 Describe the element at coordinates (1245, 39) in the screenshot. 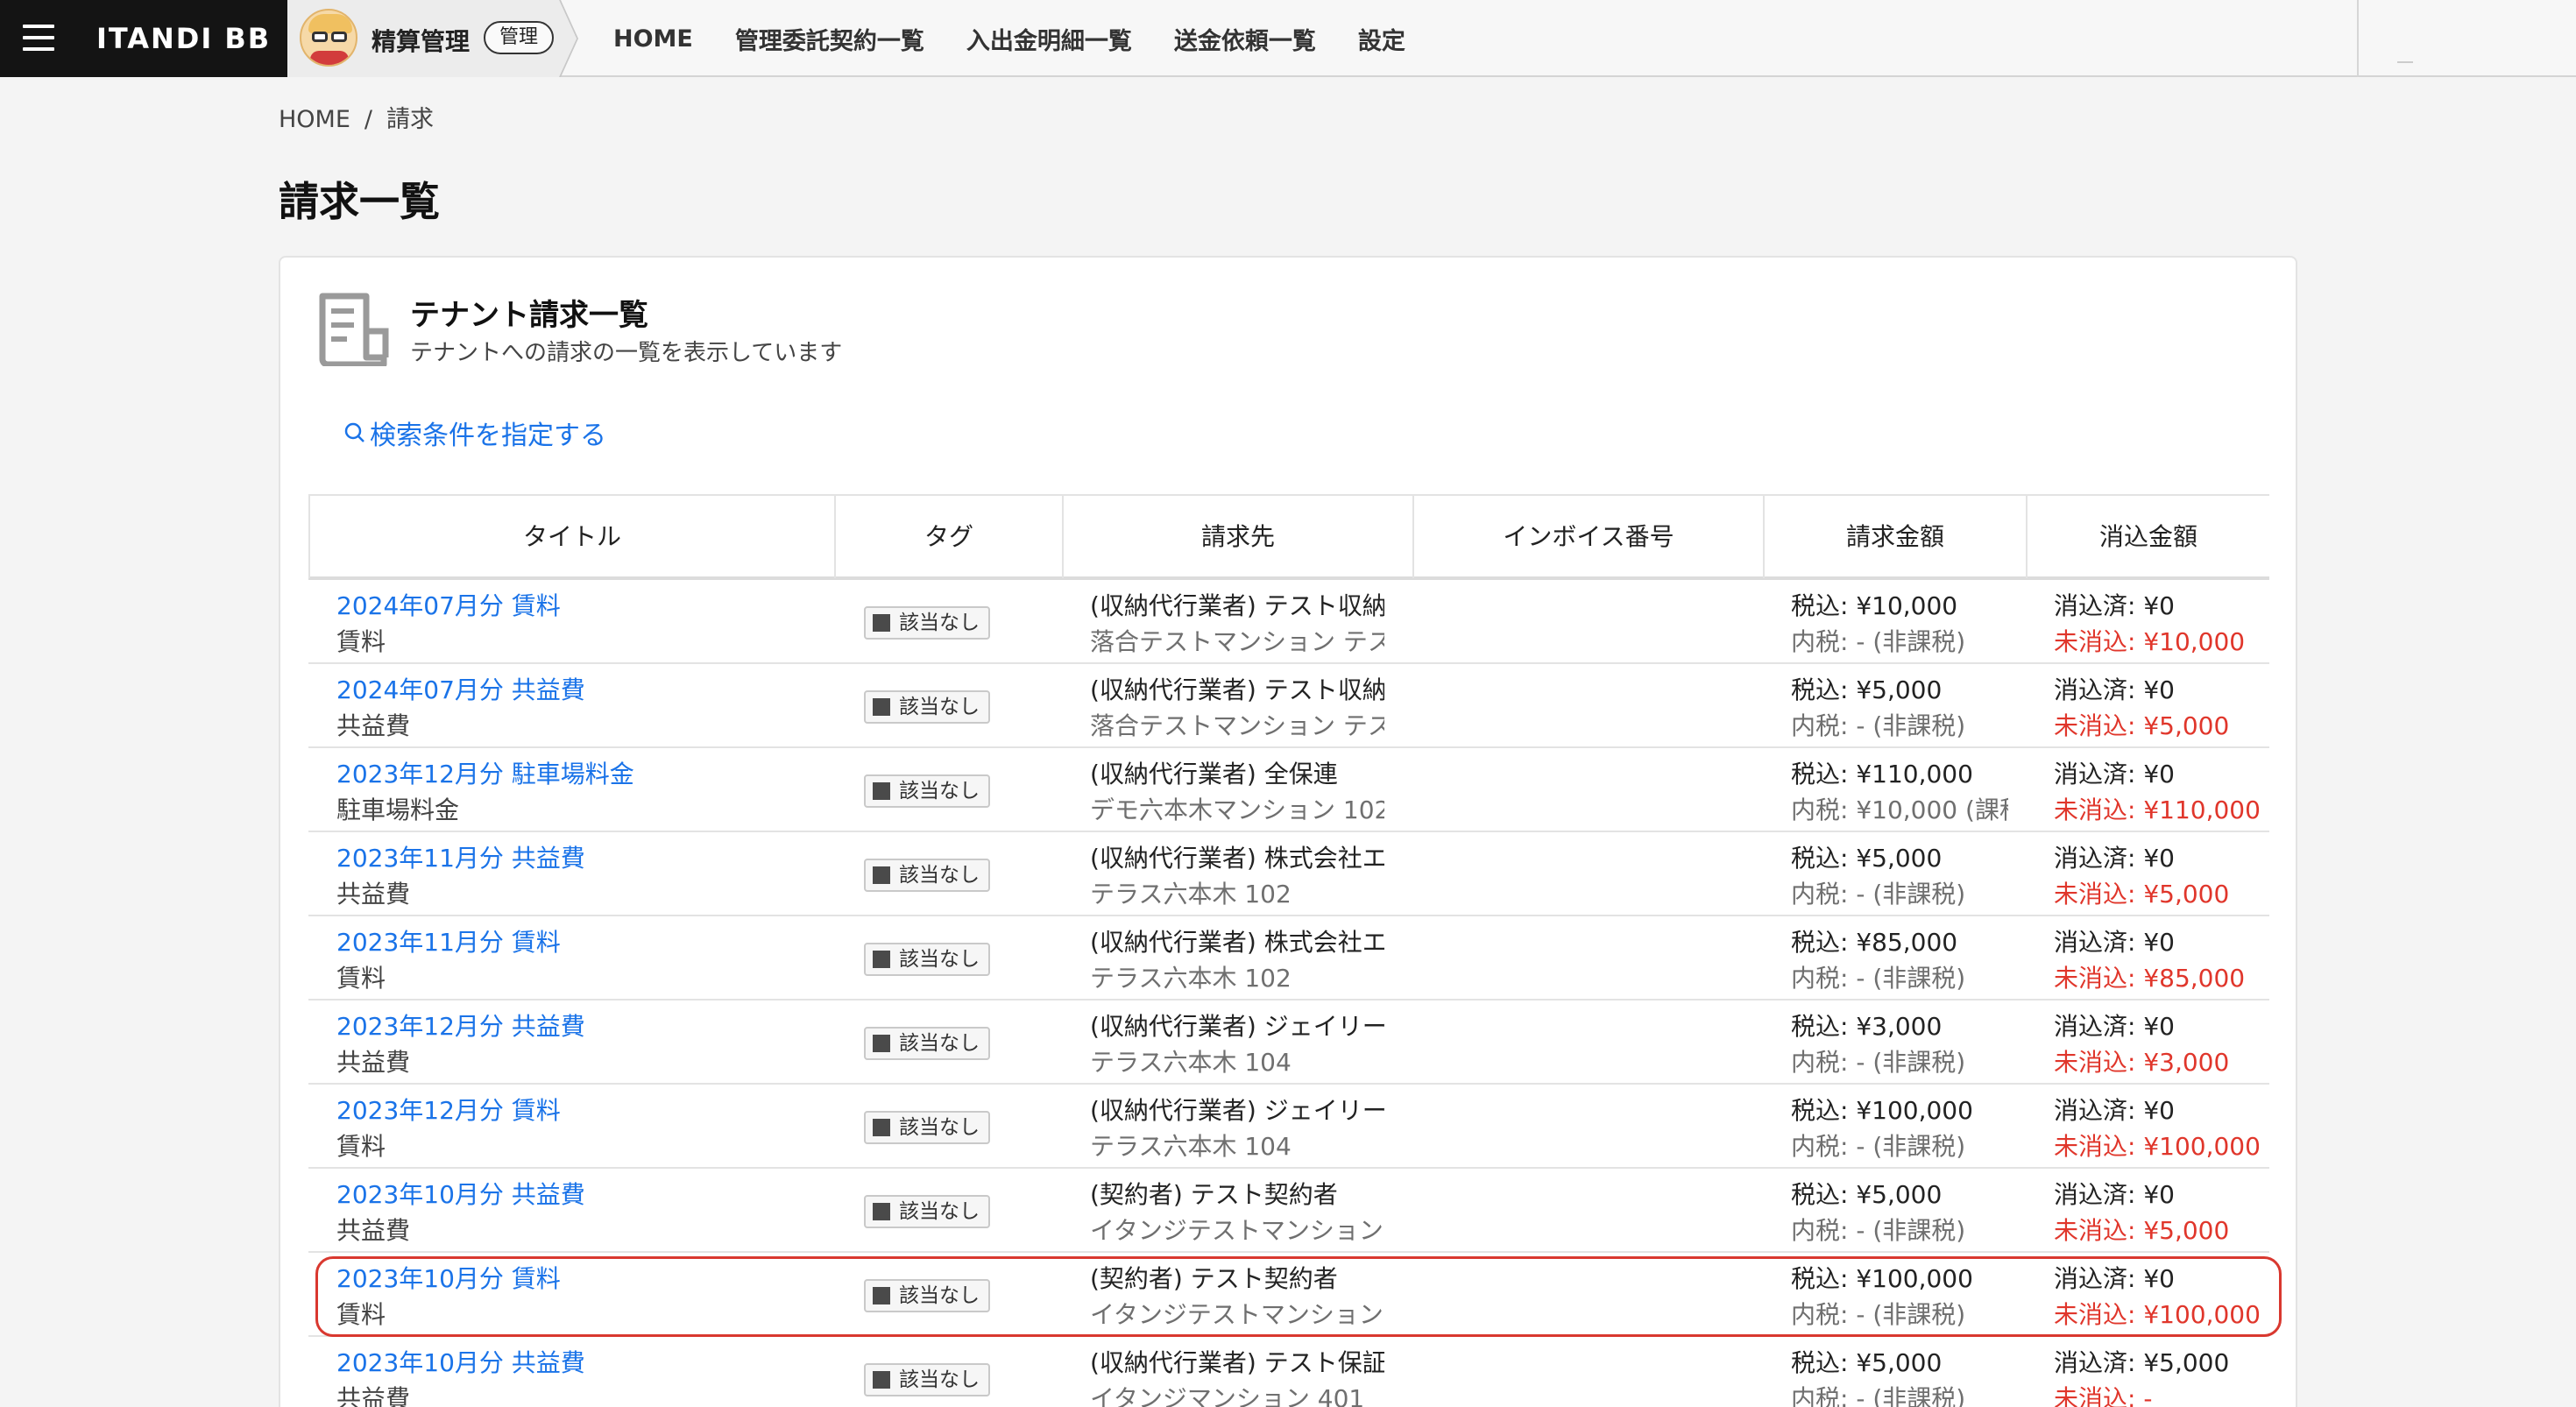

I see `nav-remittance-requests: 送金依頼一覧` at that location.